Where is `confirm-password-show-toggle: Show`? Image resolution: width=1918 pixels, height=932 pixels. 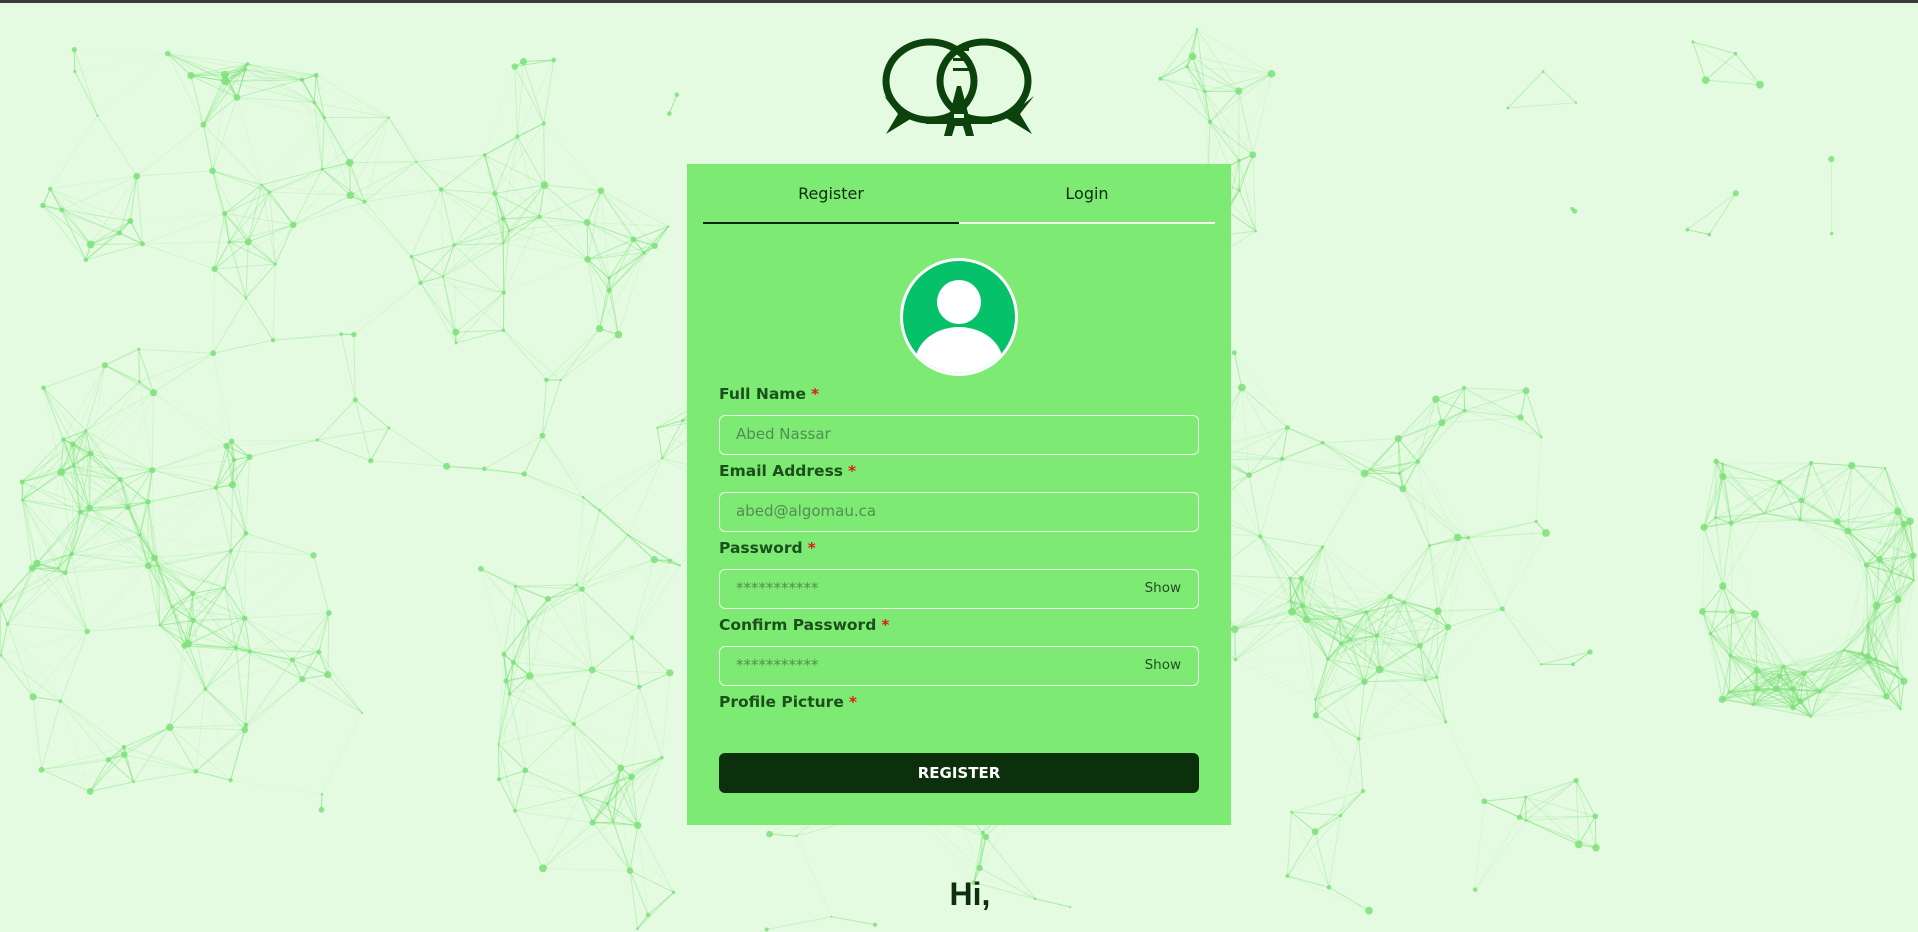
confirm-password-show-toggle: Show is located at coordinates (1163, 665).